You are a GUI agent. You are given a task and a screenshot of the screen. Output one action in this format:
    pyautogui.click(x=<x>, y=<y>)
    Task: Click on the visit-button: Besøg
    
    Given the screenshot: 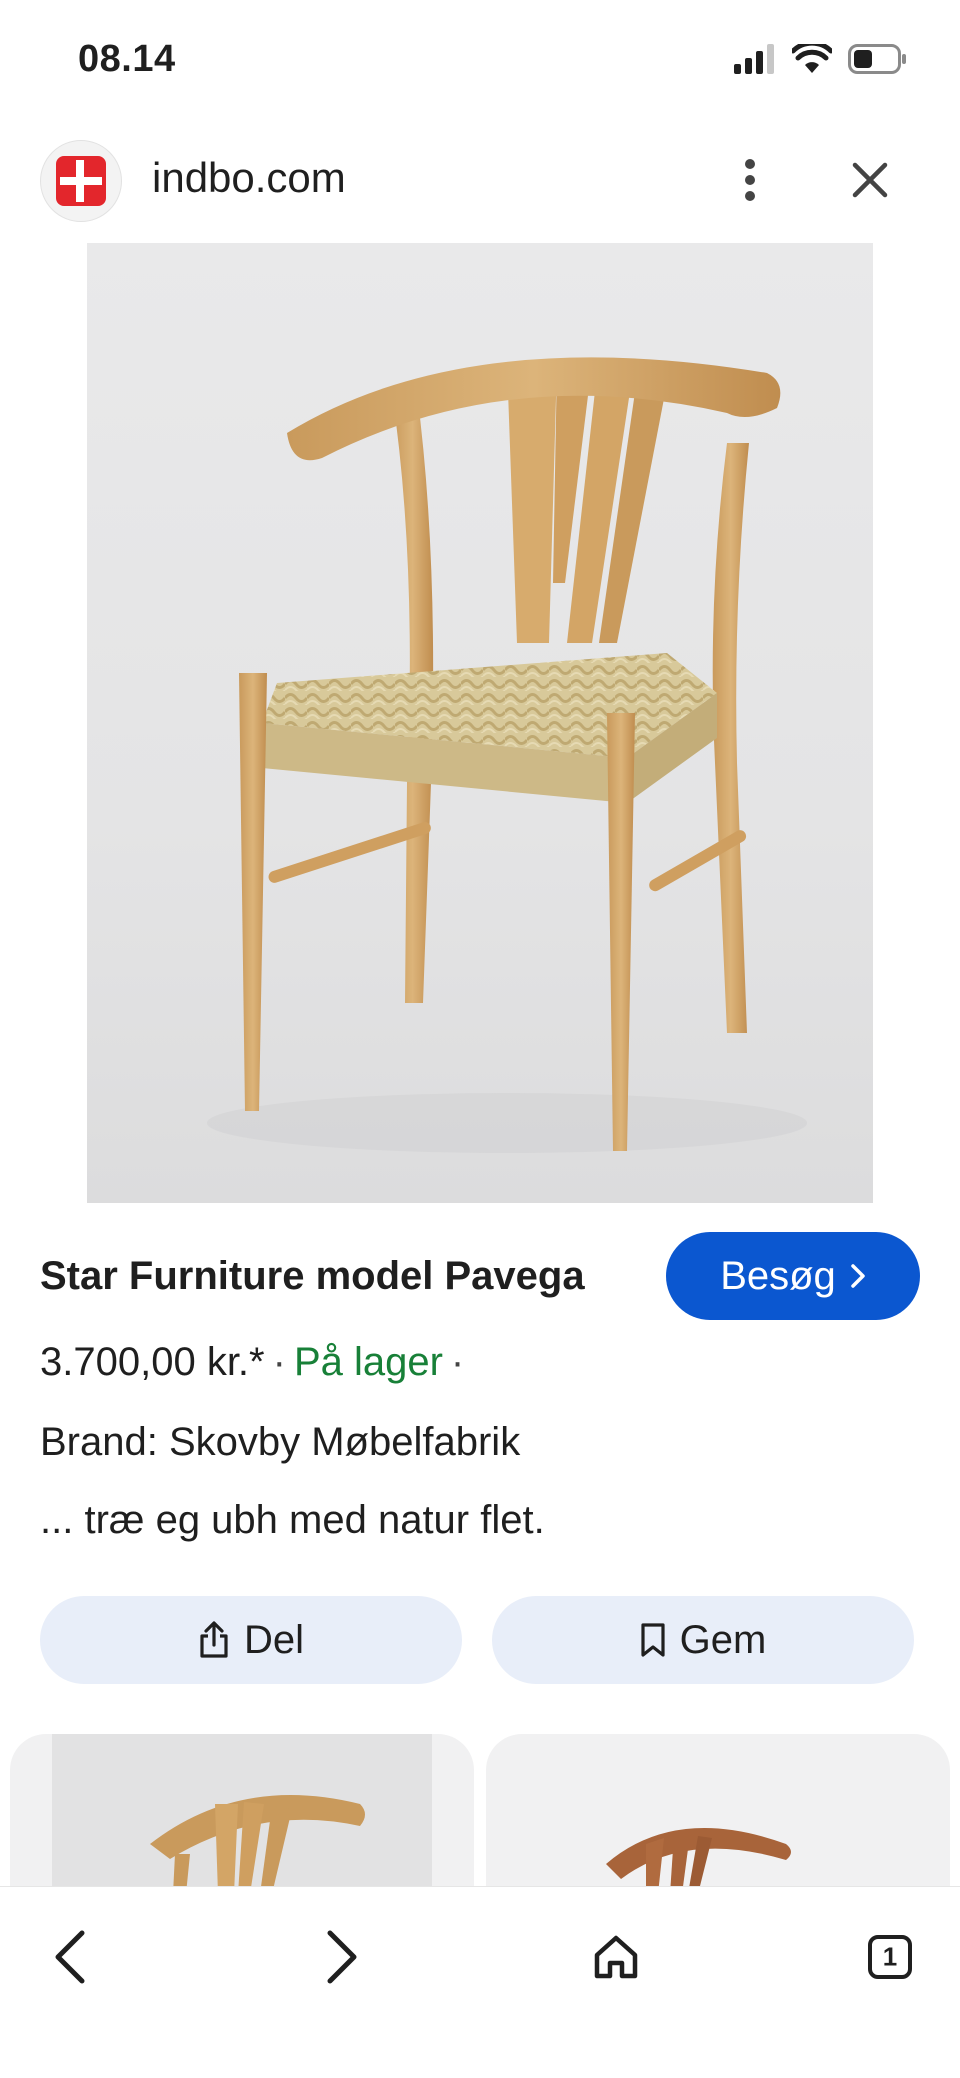 What is the action you would take?
    pyautogui.click(x=793, y=1276)
    